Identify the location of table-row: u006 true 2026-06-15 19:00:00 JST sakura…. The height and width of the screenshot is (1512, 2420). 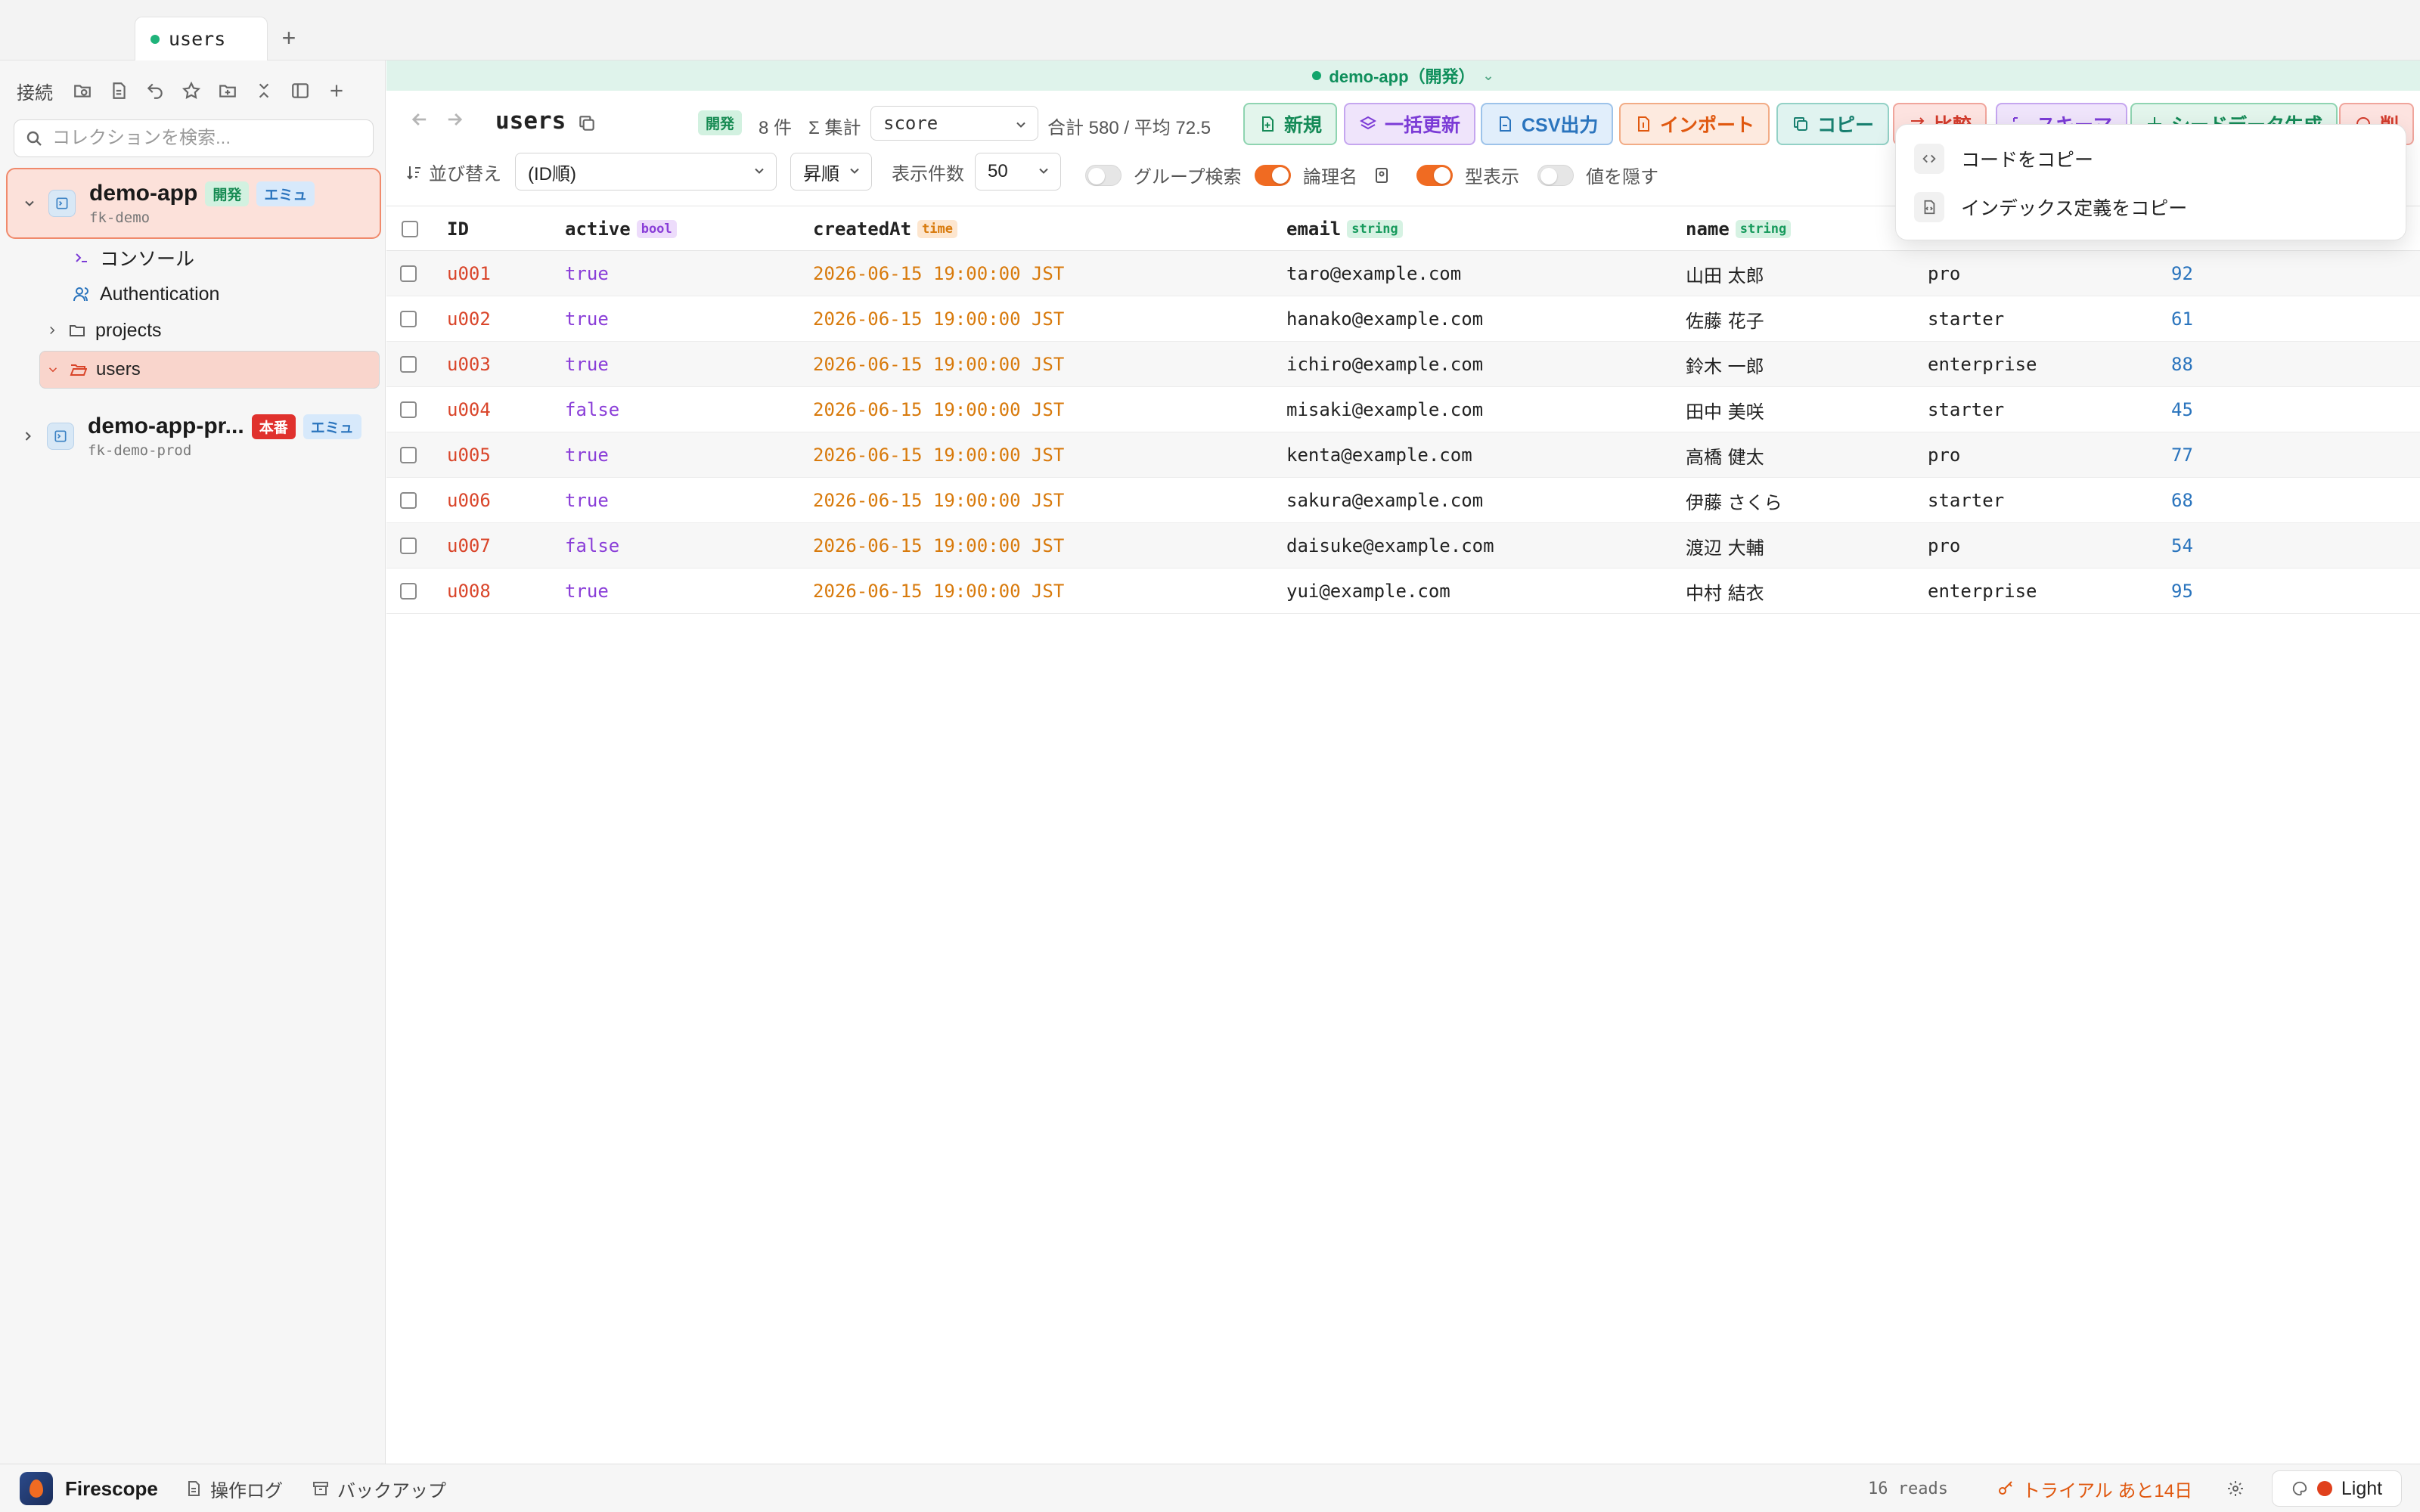
(1403, 500).